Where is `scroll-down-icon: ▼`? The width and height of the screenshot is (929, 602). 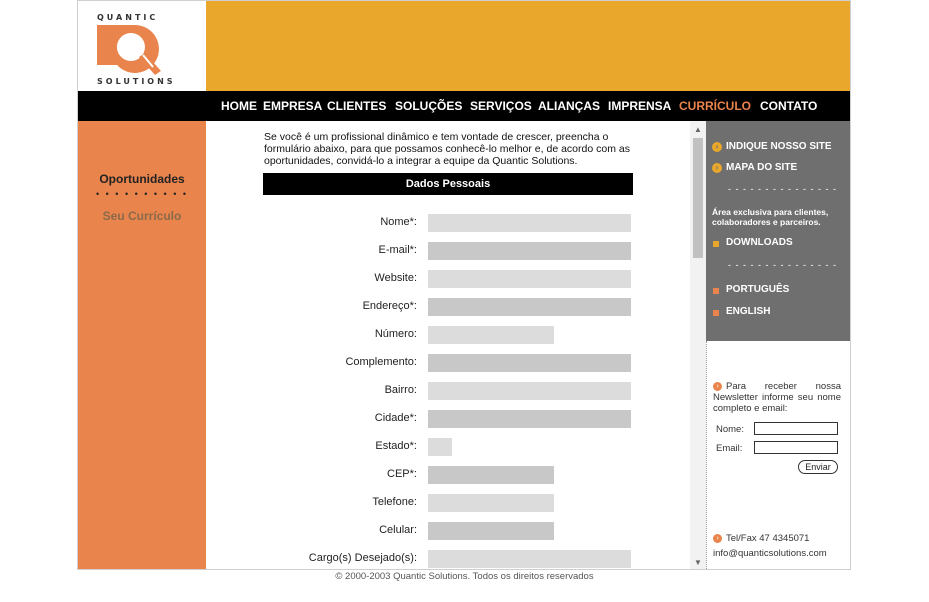 scroll-down-icon: ▼ is located at coordinates (698, 562).